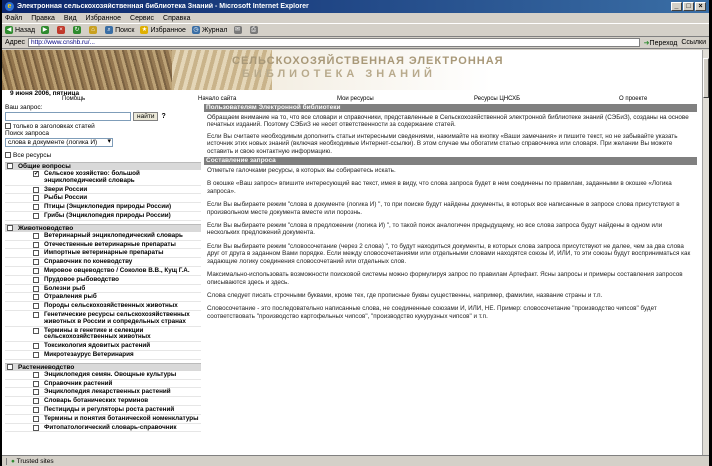 The height and width of the screenshot is (466, 712). Describe the element at coordinates (163, 30) in the screenshot. I see `favorites-button: ★ Избранное` at that location.